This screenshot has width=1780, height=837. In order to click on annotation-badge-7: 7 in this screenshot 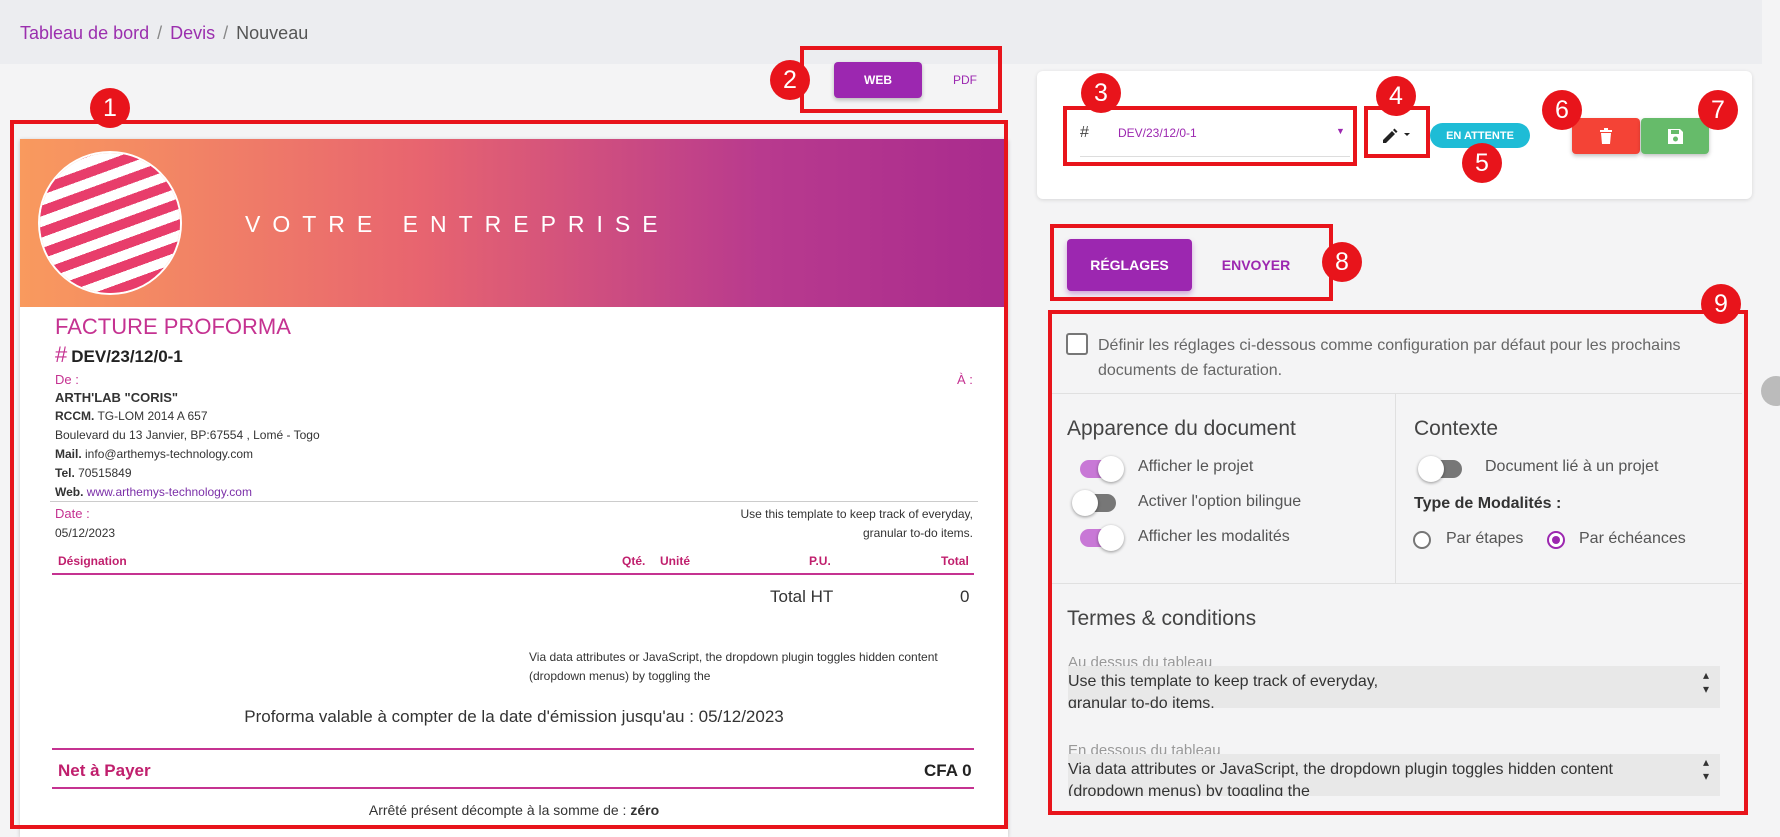, I will do `click(1718, 110)`.